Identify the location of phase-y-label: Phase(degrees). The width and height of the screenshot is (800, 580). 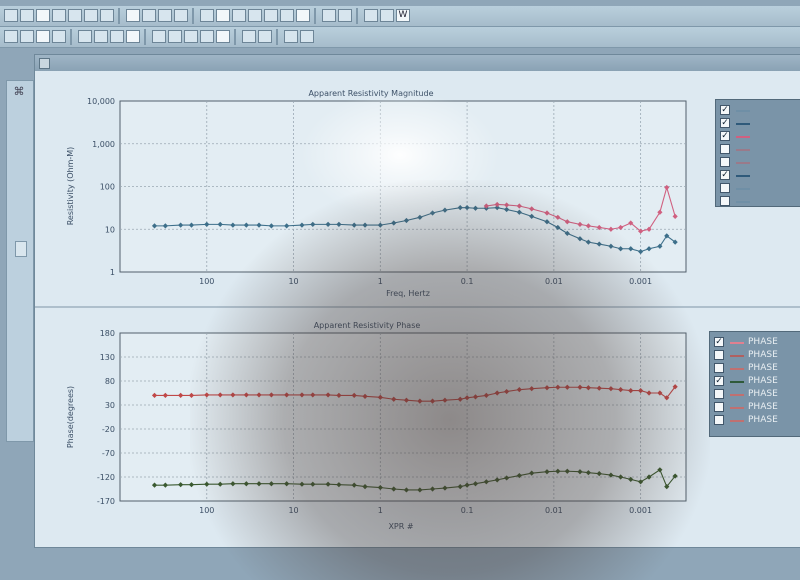
(70, 417).